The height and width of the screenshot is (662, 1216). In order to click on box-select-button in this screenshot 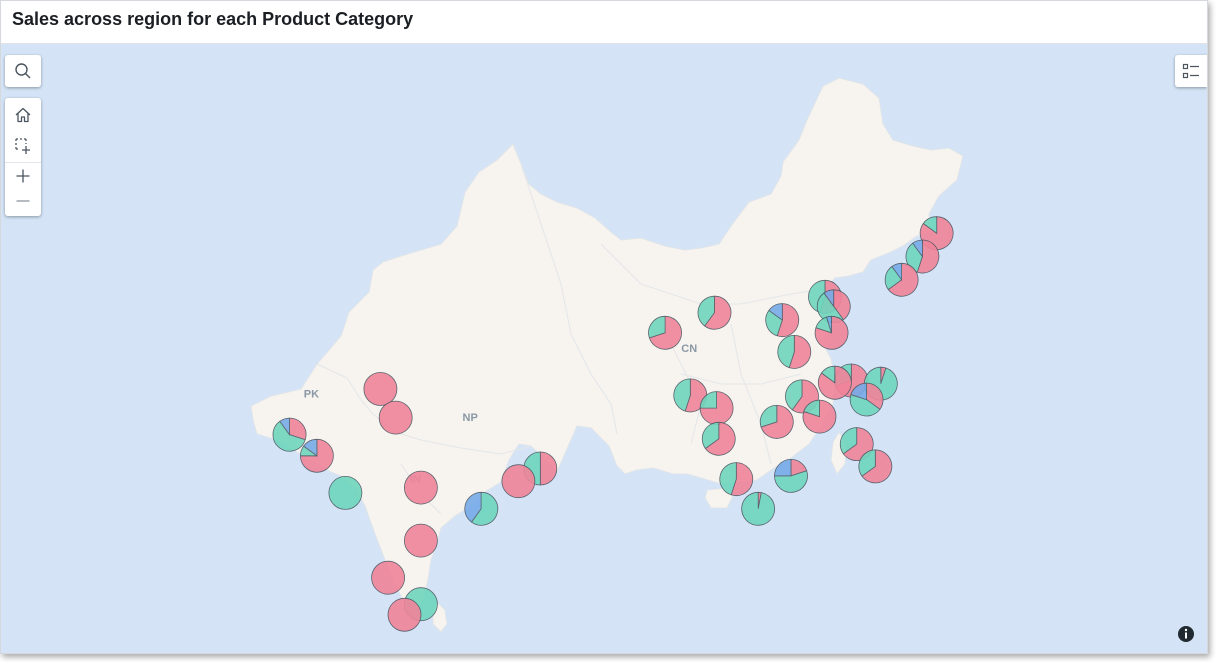, I will do `click(23, 146)`.